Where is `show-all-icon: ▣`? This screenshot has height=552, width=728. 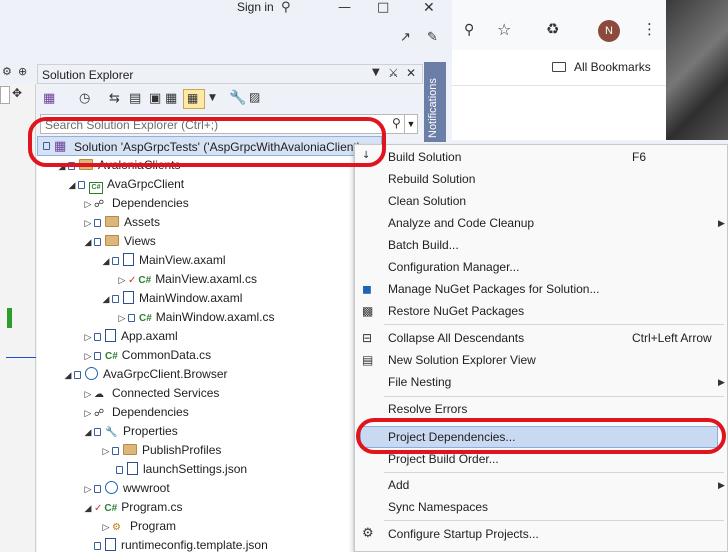 show-all-icon: ▣ is located at coordinates (155, 98).